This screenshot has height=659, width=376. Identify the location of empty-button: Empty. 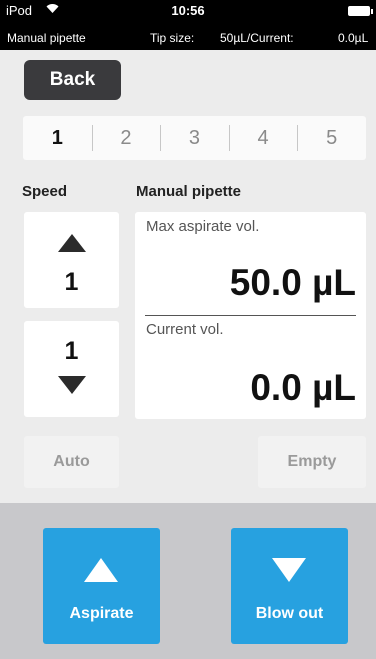
(312, 462).